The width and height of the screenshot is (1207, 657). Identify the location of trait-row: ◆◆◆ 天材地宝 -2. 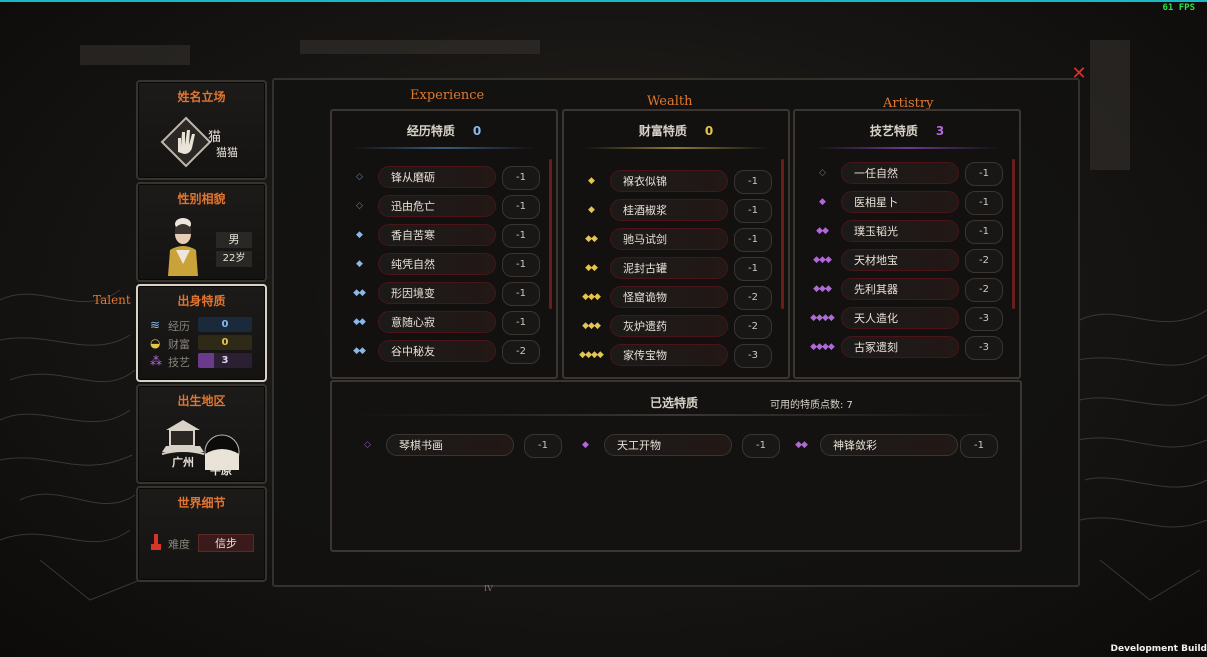
(907, 260).